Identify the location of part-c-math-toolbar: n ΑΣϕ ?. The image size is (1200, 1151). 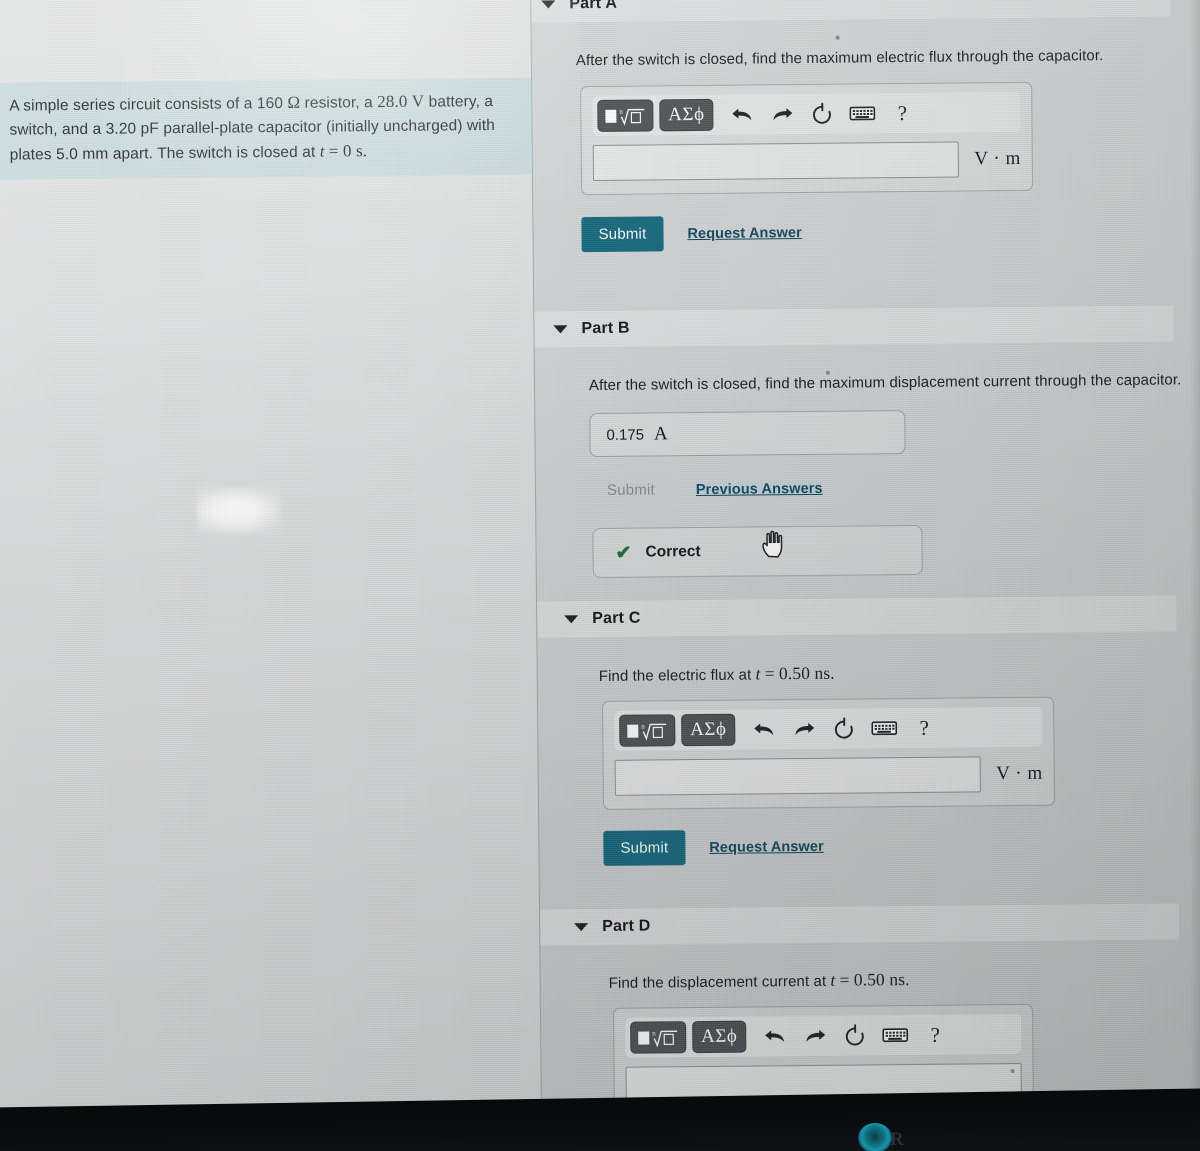
(828, 728).